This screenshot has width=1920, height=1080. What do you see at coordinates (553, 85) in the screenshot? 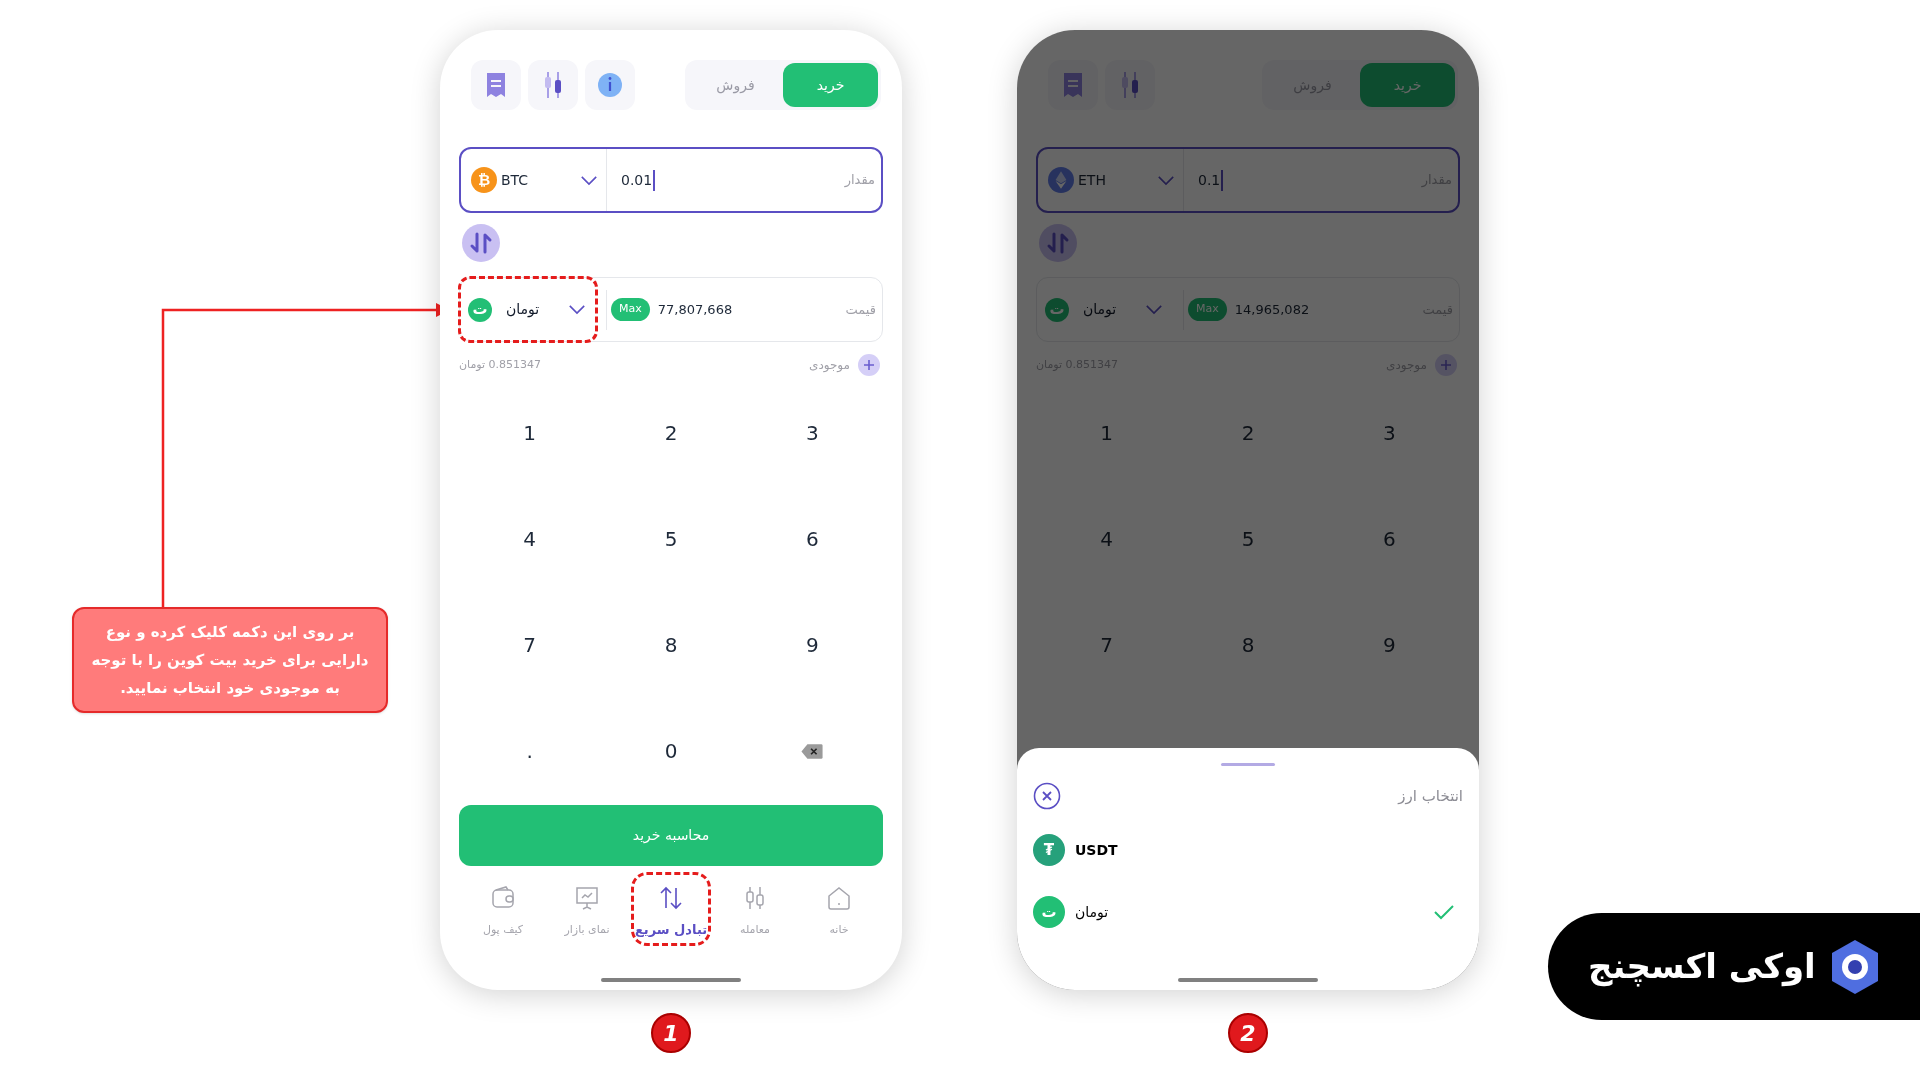
I see `candlestick-icon` at bounding box center [553, 85].